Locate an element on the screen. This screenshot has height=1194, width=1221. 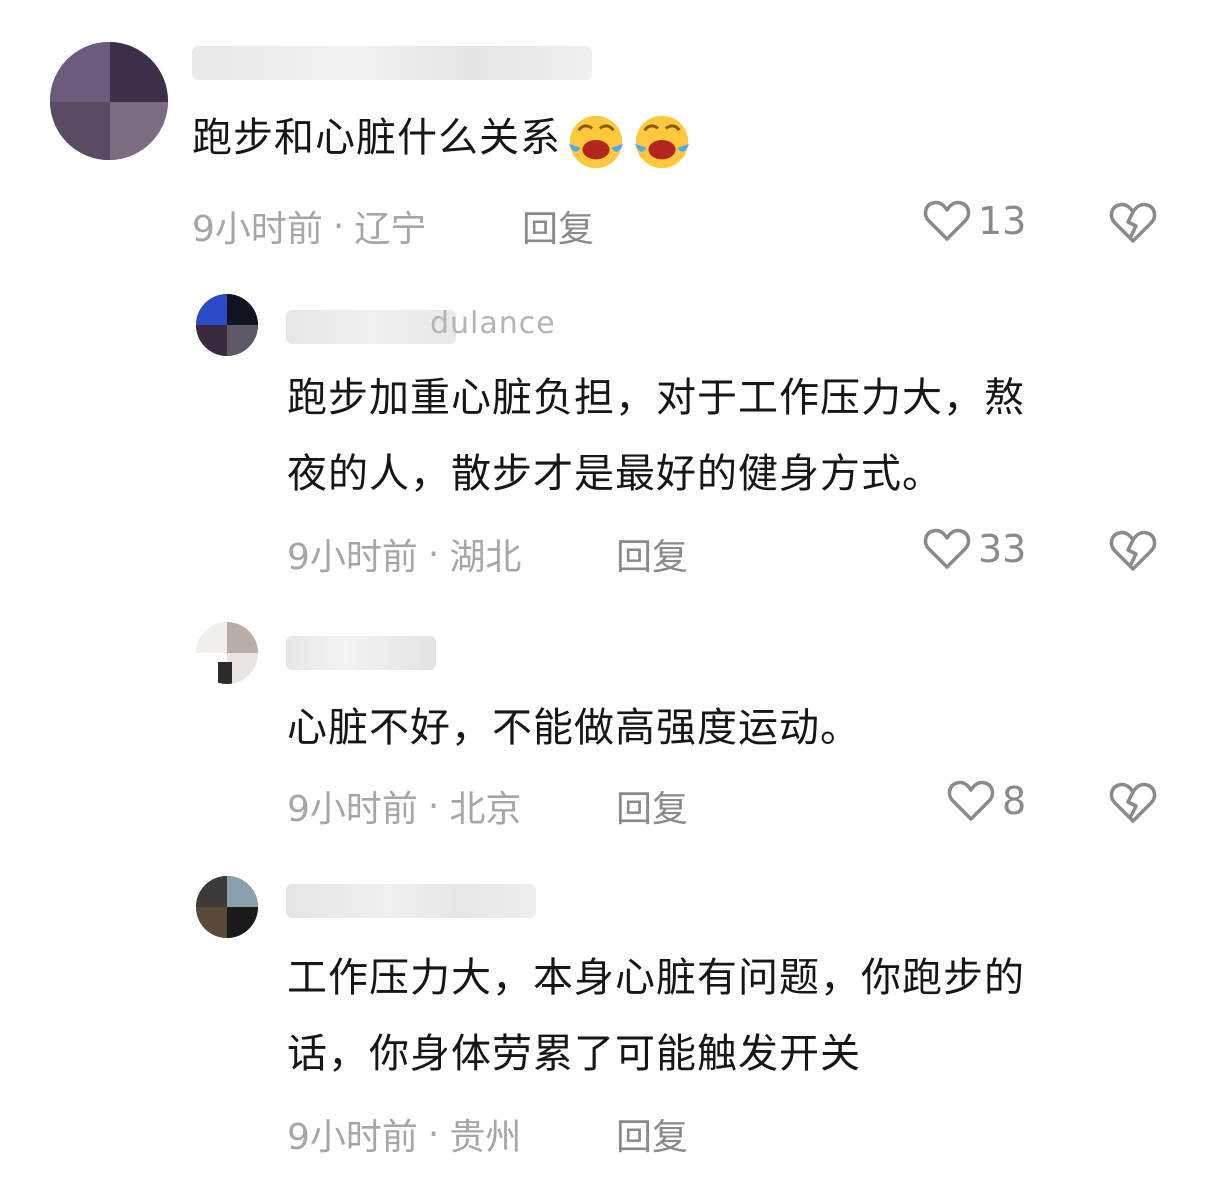
like-button: 8 is located at coordinates (986, 801).